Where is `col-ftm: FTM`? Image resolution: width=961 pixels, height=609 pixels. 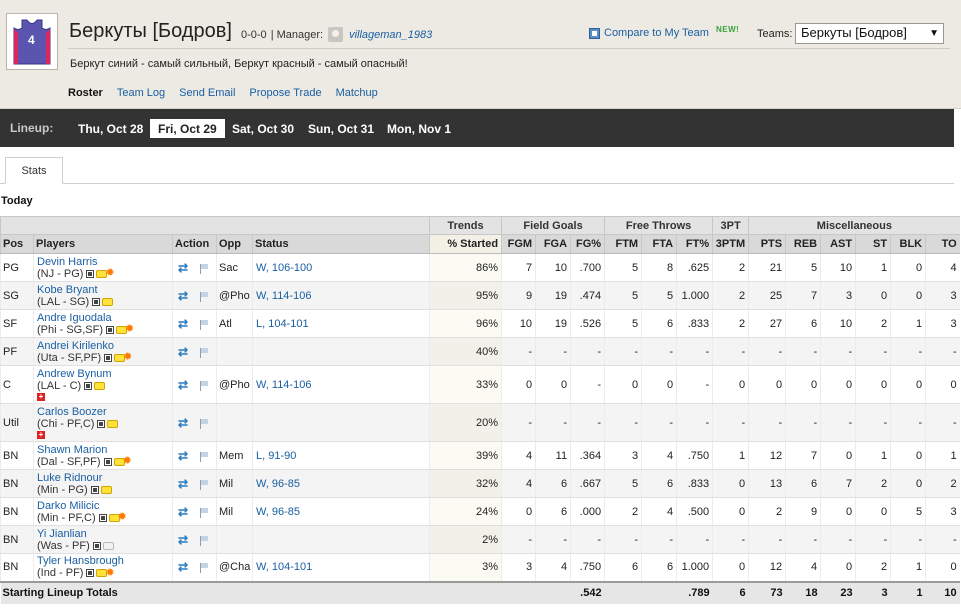 col-ftm: FTM is located at coordinates (623, 244).